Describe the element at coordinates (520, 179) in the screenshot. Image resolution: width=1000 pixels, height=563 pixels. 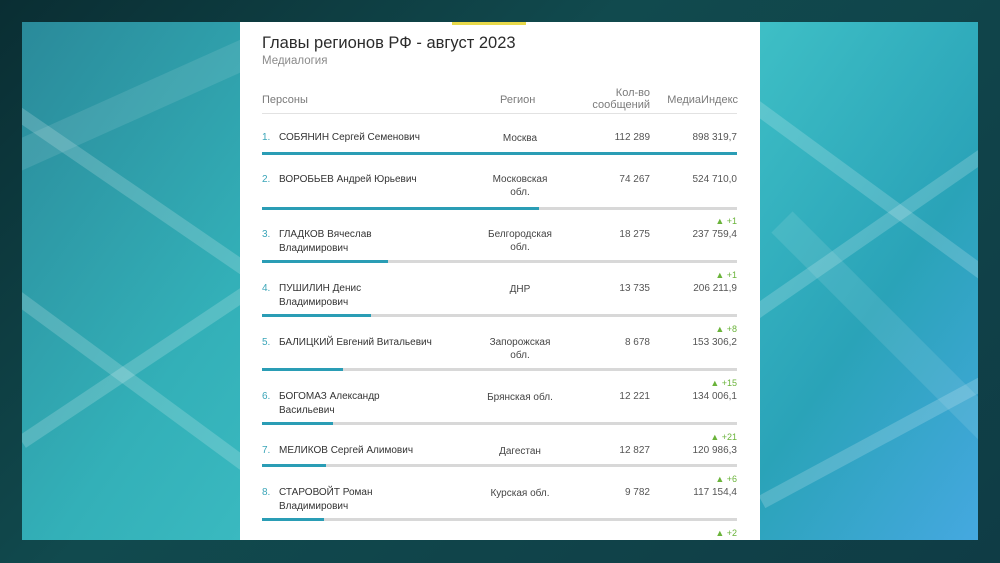
I see `region-line1: Московская` at that location.